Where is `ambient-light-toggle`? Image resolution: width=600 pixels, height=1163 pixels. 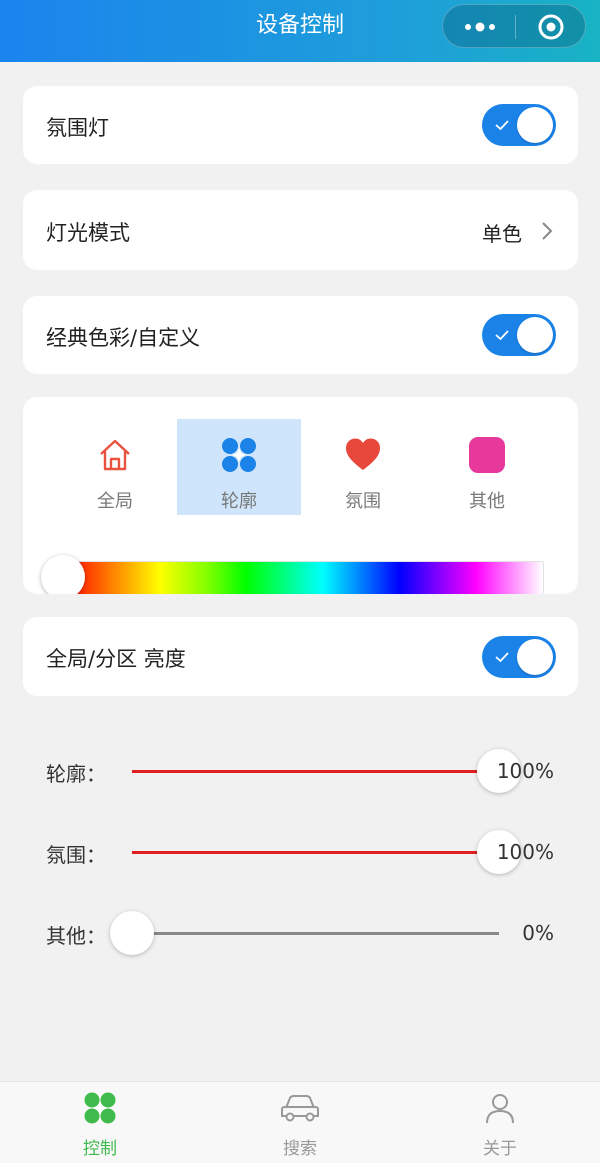 ambient-light-toggle is located at coordinates (519, 125).